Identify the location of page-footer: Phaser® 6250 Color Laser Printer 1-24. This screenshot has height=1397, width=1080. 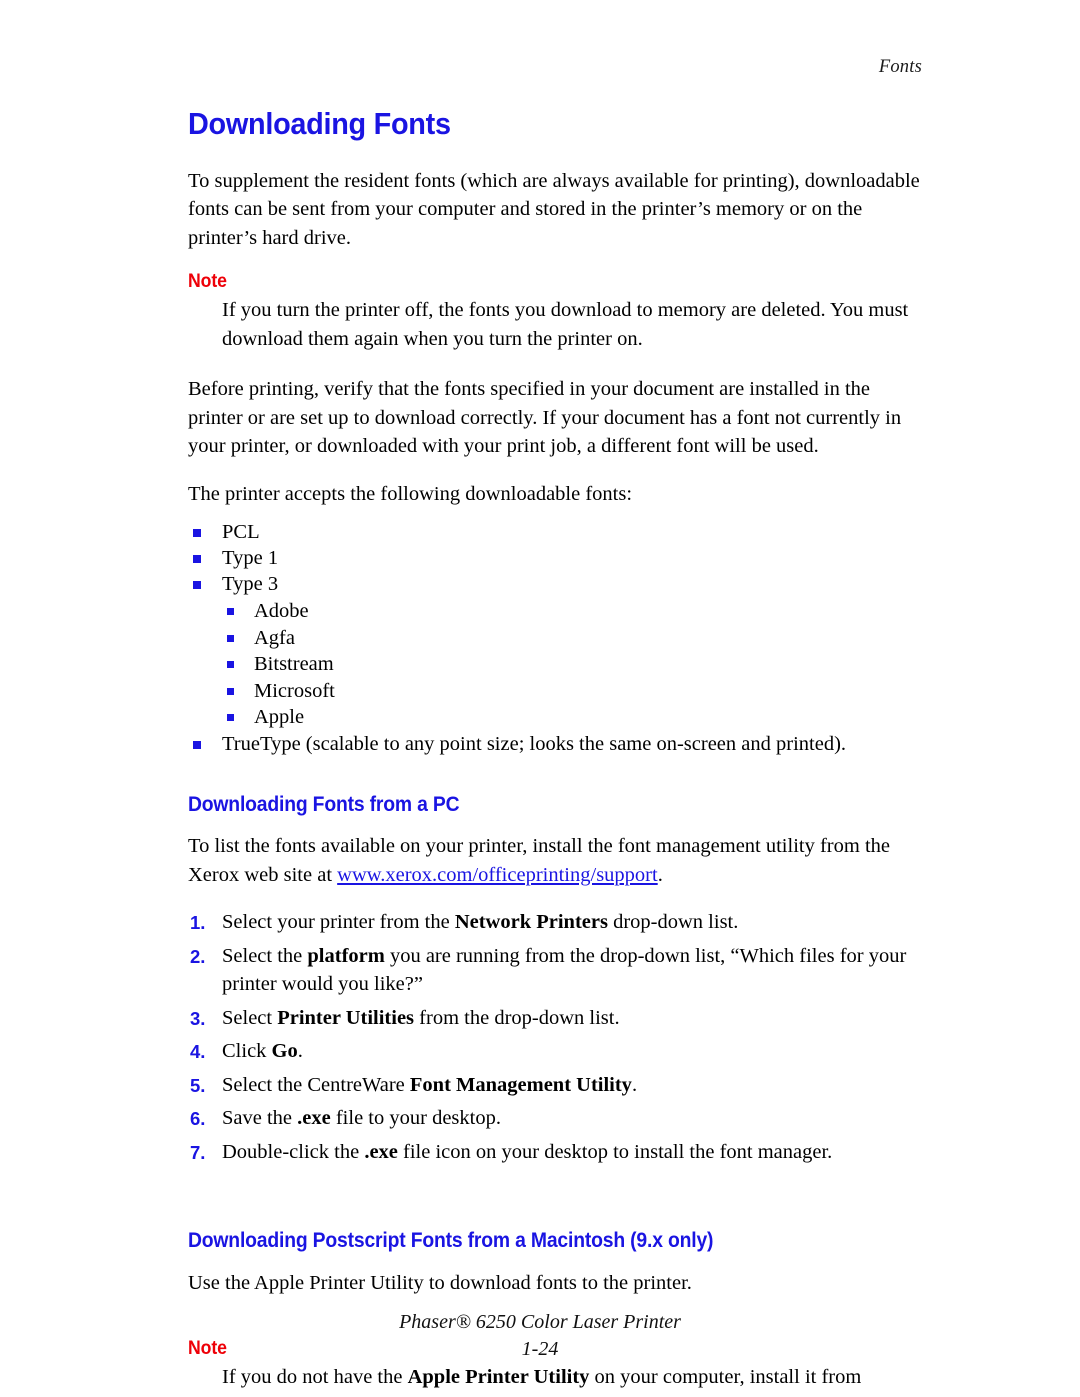
(540, 1336).